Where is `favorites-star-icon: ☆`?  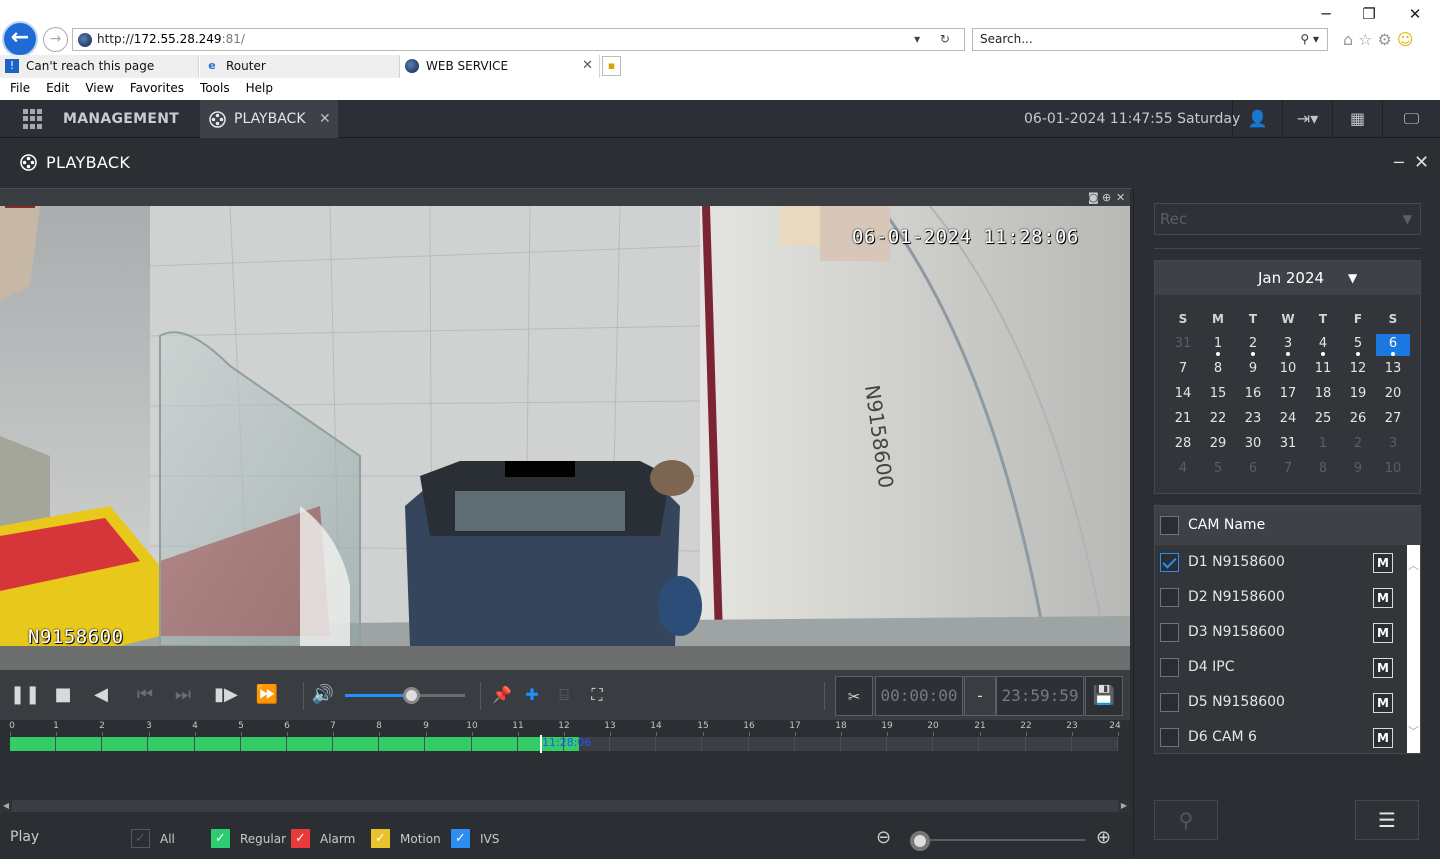 favorites-star-icon: ☆ is located at coordinates (1367, 39).